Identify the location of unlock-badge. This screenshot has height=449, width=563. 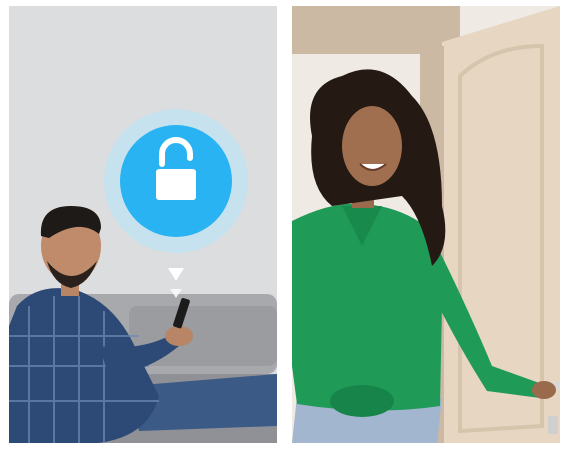
(176, 181).